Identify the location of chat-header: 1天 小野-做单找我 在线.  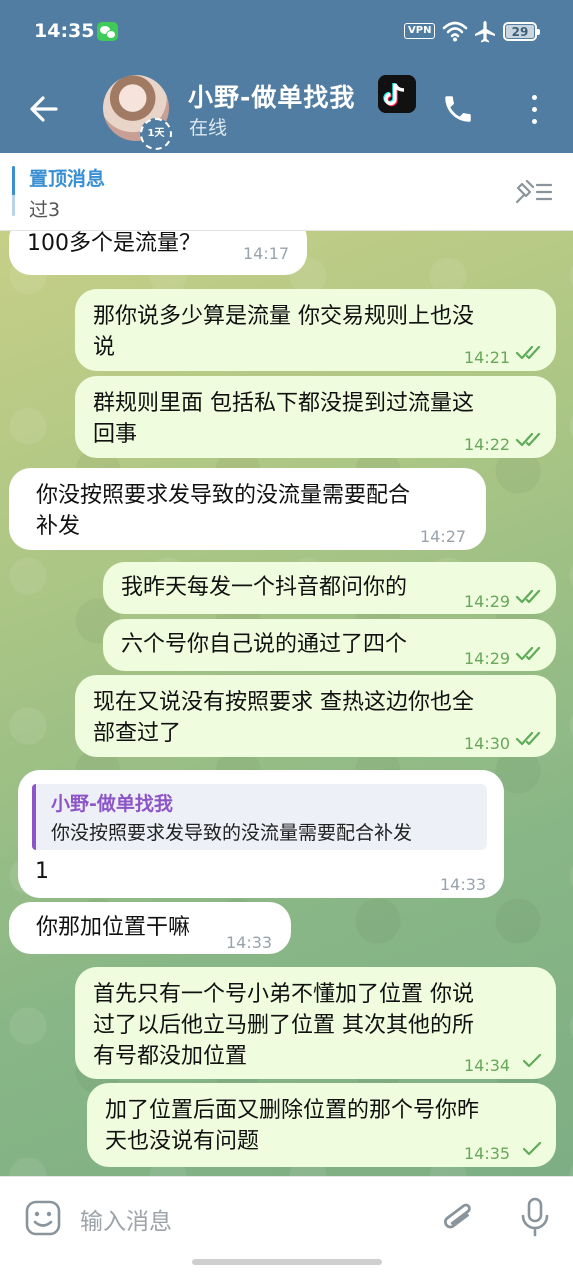
(286, 108).